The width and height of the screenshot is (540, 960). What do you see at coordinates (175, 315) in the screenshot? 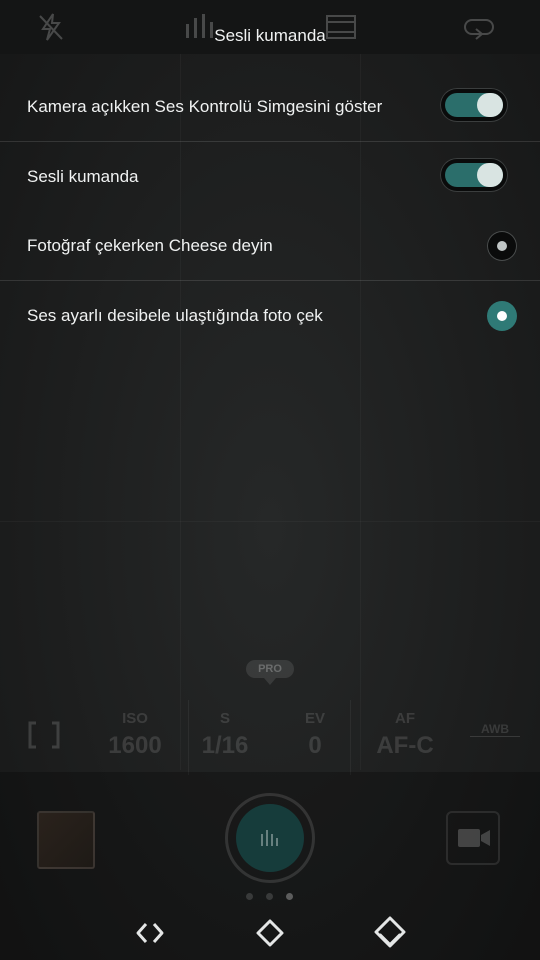
I see `setting-label: Ses ayarlı desibele ulaştığında foto çek` at bounding box center [175, 315].